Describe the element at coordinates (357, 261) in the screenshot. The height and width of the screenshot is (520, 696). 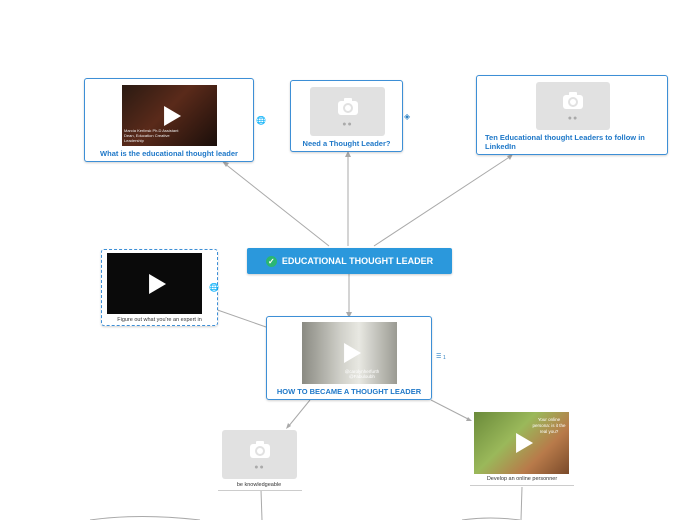
I see `root-label: EDUCATIONAL THOUGHT LEADER` at that location.